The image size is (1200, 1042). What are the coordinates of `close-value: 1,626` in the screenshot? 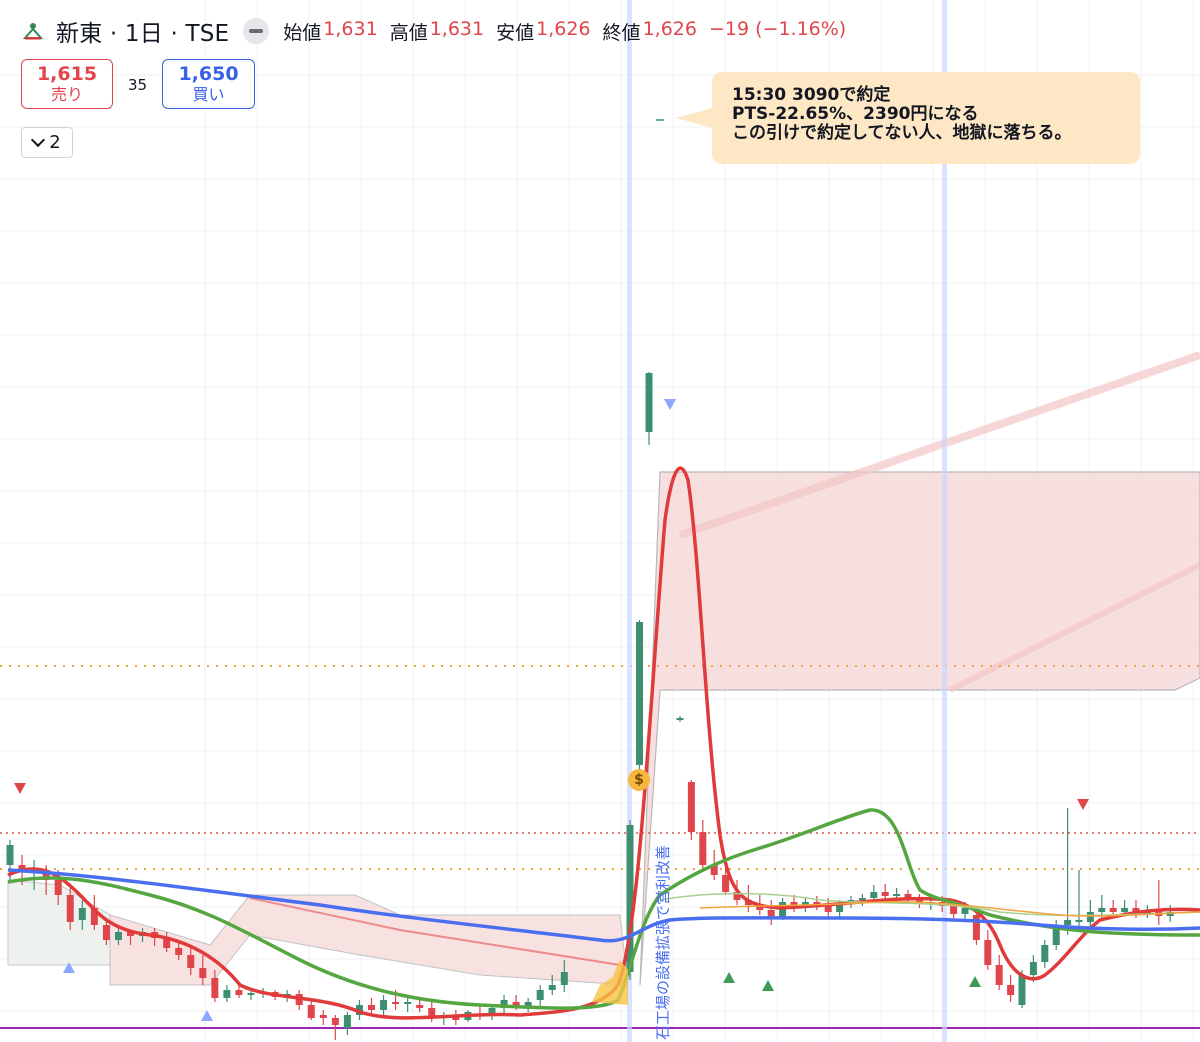 It's located at (669, 28).